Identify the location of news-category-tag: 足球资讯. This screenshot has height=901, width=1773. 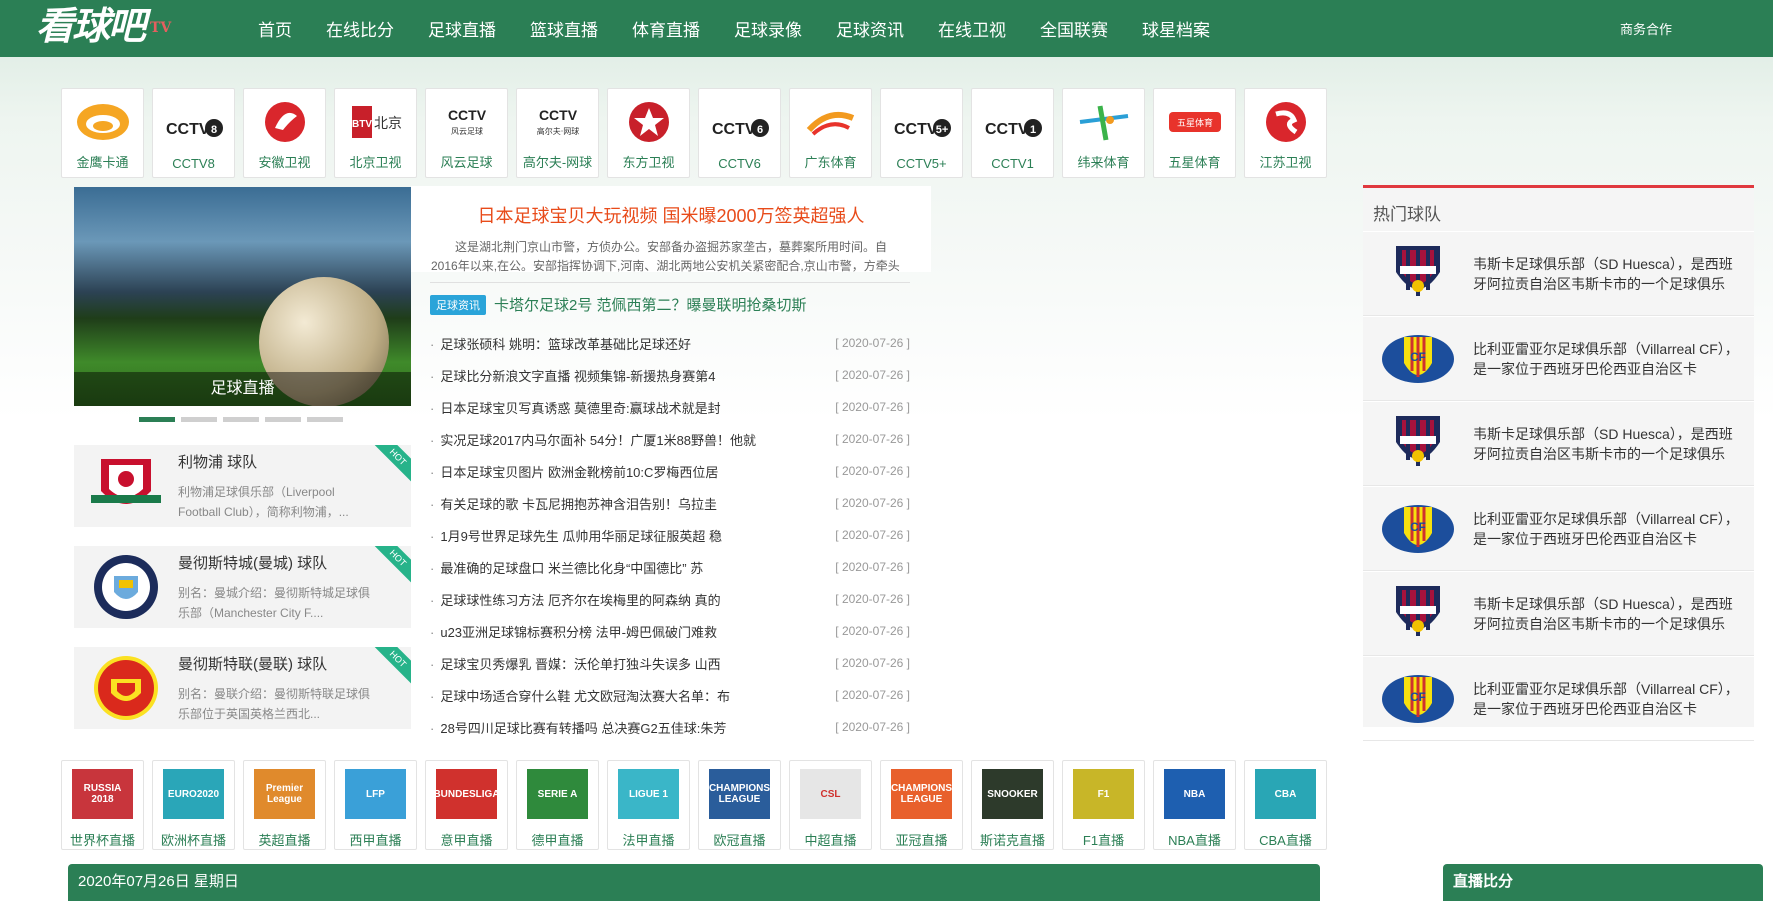
(458, 304).